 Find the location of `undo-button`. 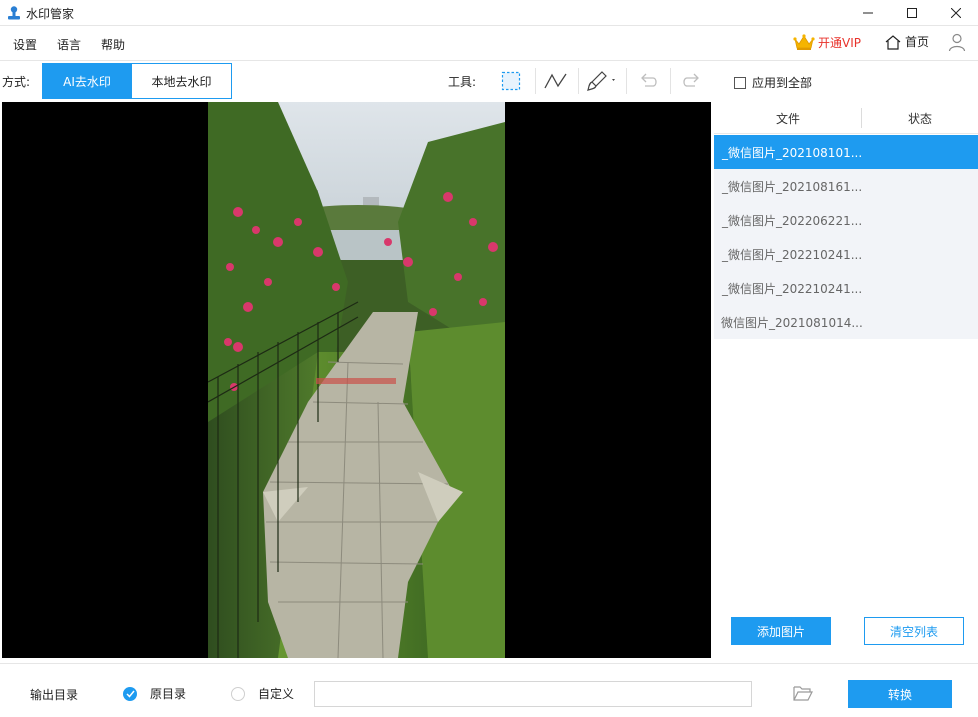

undo-button is located at coordinates (648, 81).